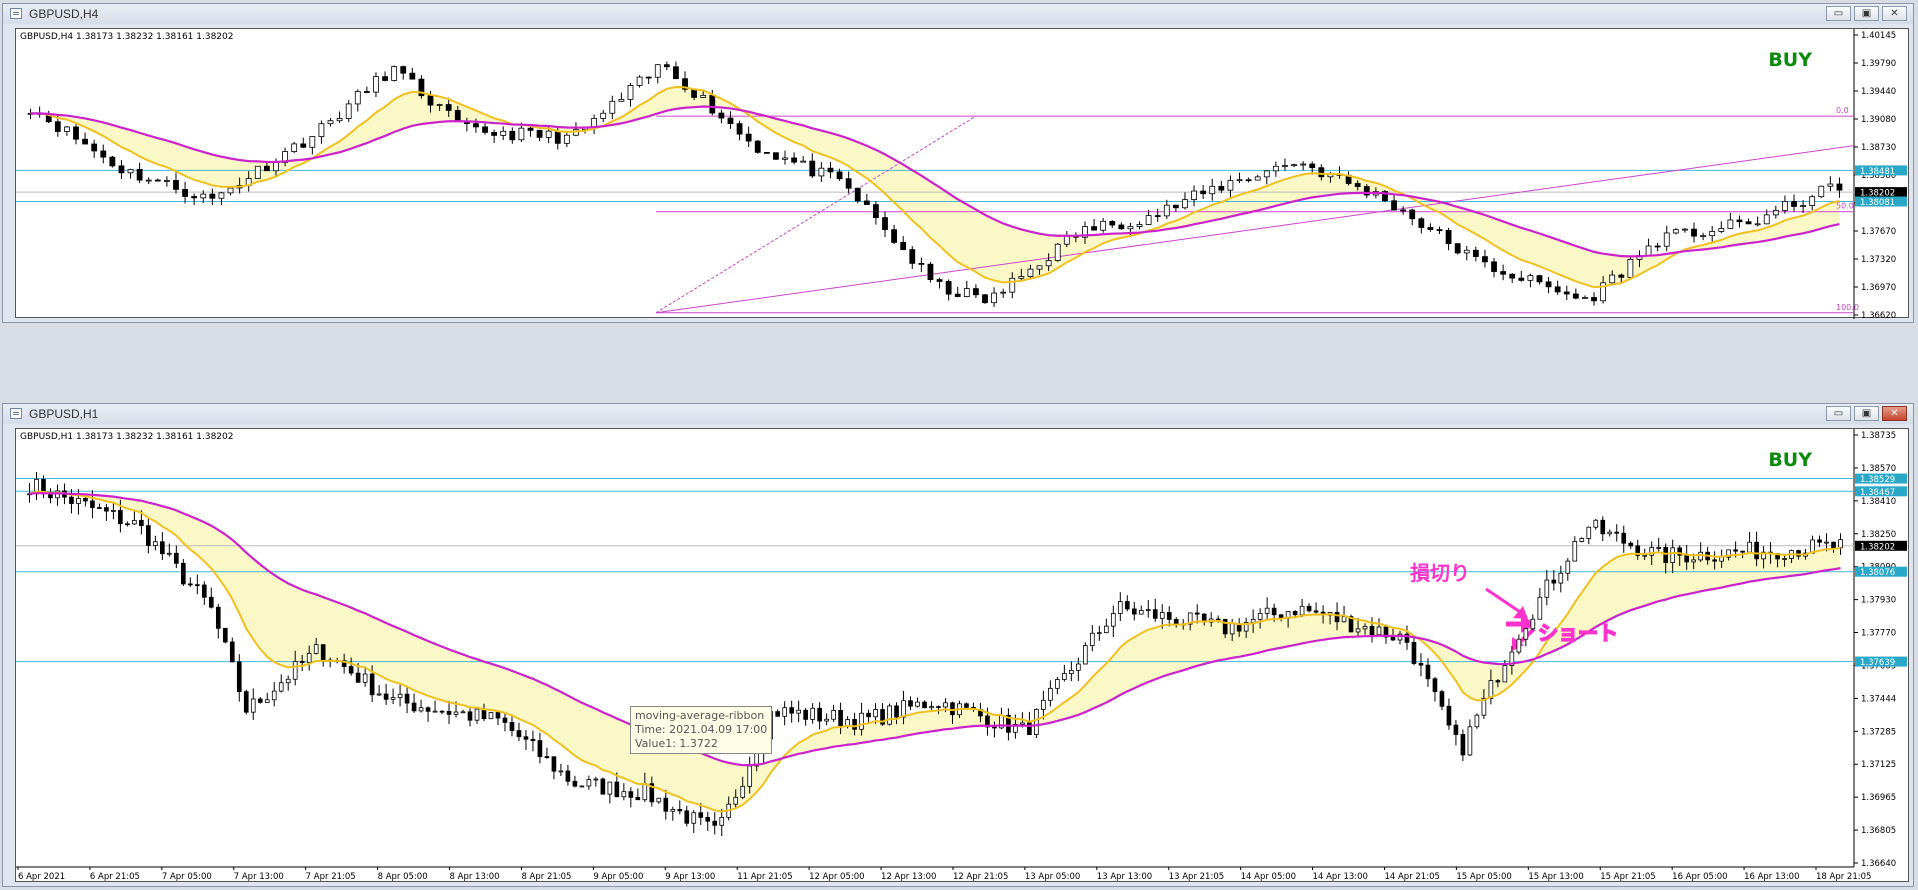  What do you see at coordinates (1878, 469) in the screenshot?
I see `price-axis-label: 1.38570` at bounding box center [1878, 469].